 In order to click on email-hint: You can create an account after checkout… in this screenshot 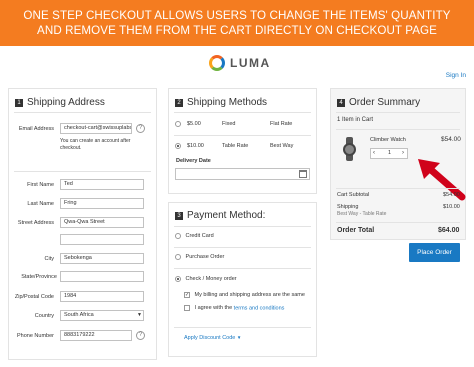, I will do `click(95, 144)`.